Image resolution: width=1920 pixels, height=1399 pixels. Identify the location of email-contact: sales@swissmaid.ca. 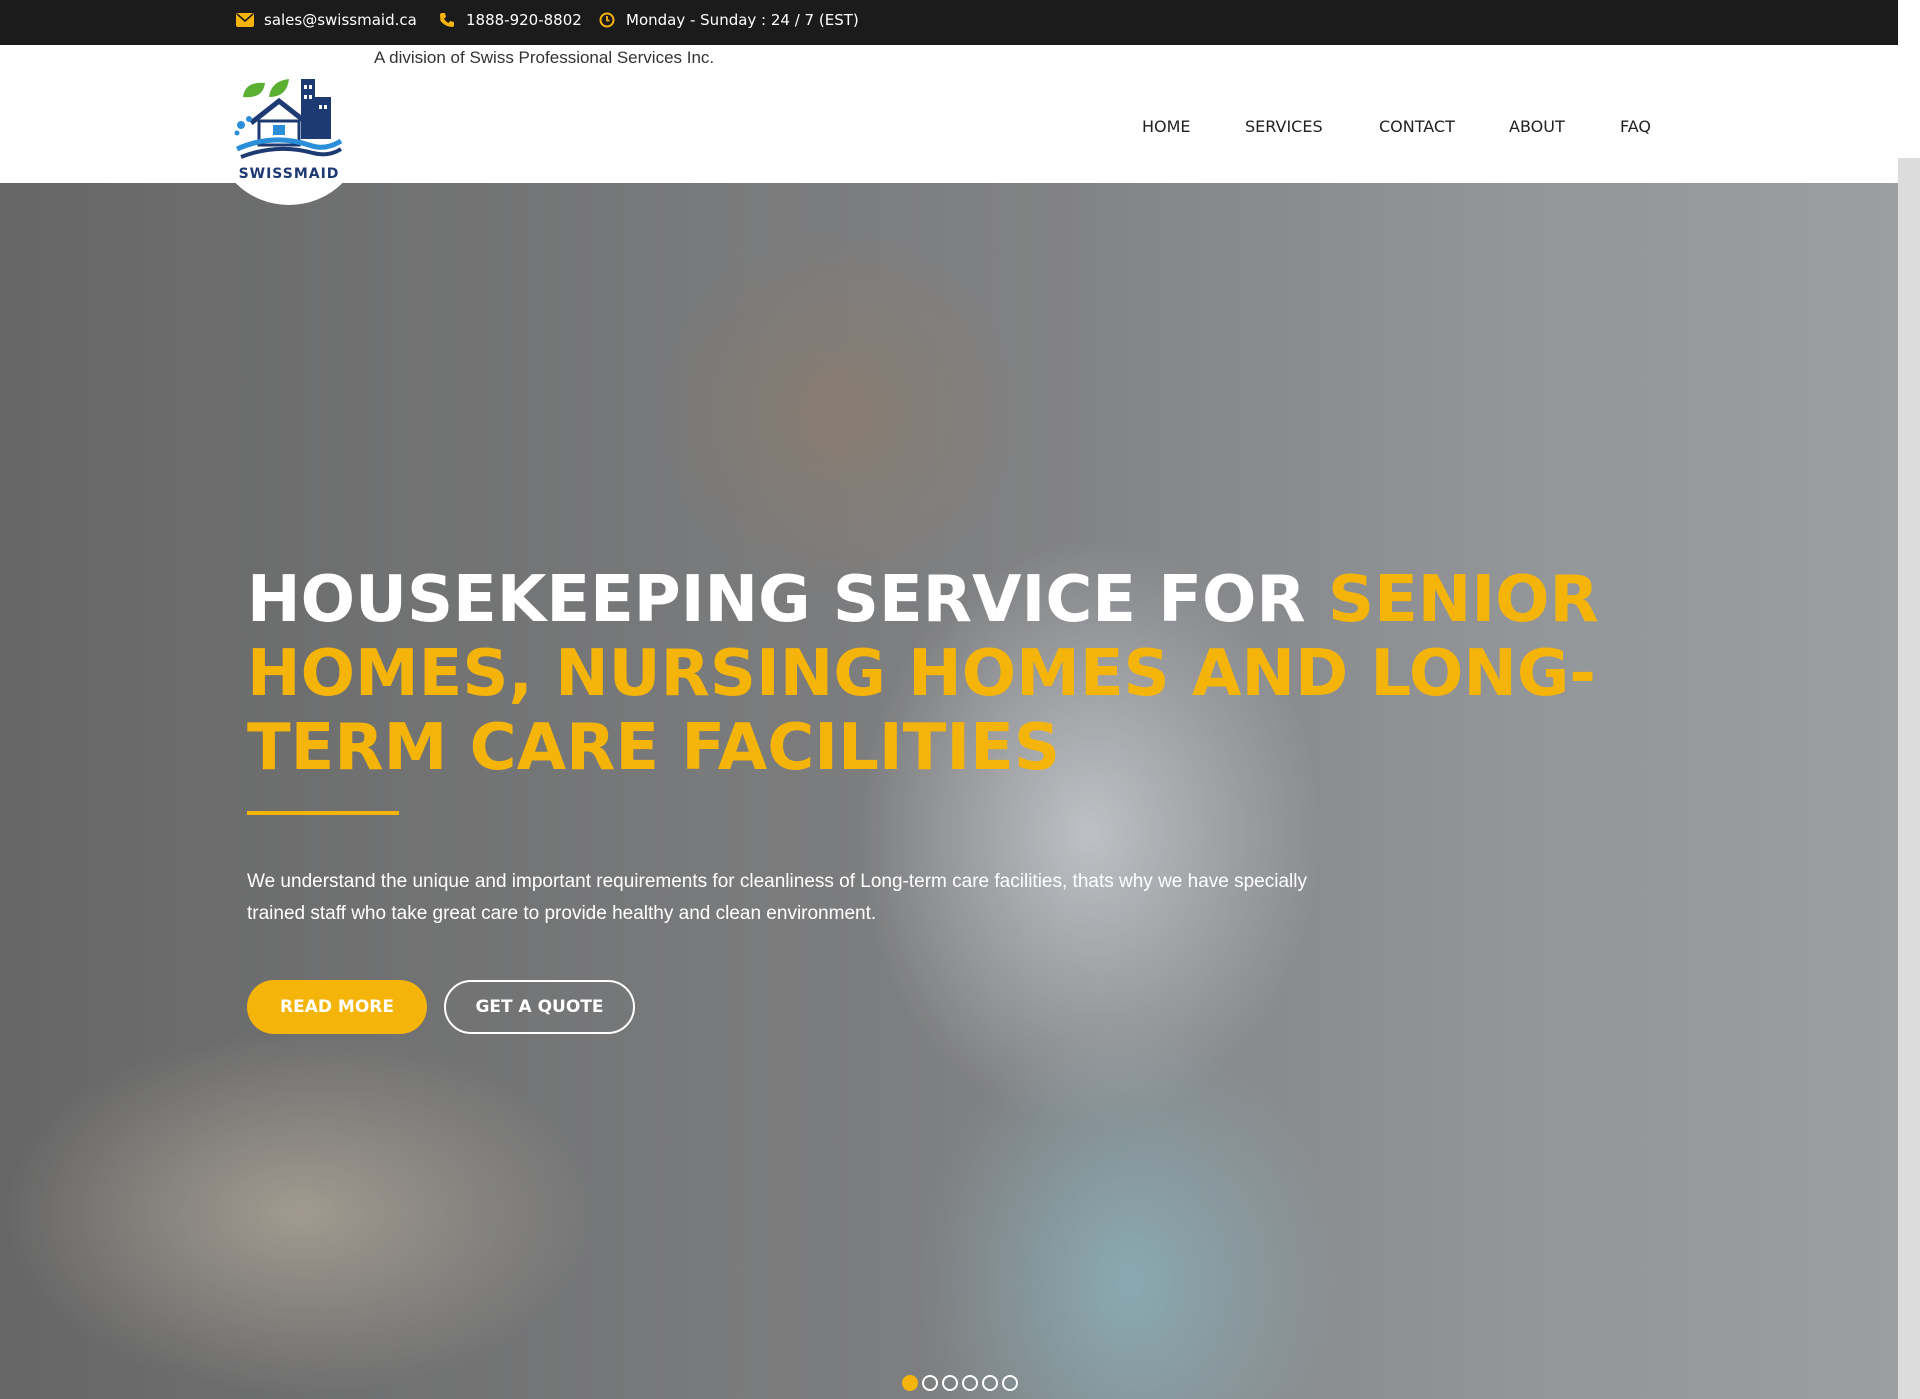
(326, 20).